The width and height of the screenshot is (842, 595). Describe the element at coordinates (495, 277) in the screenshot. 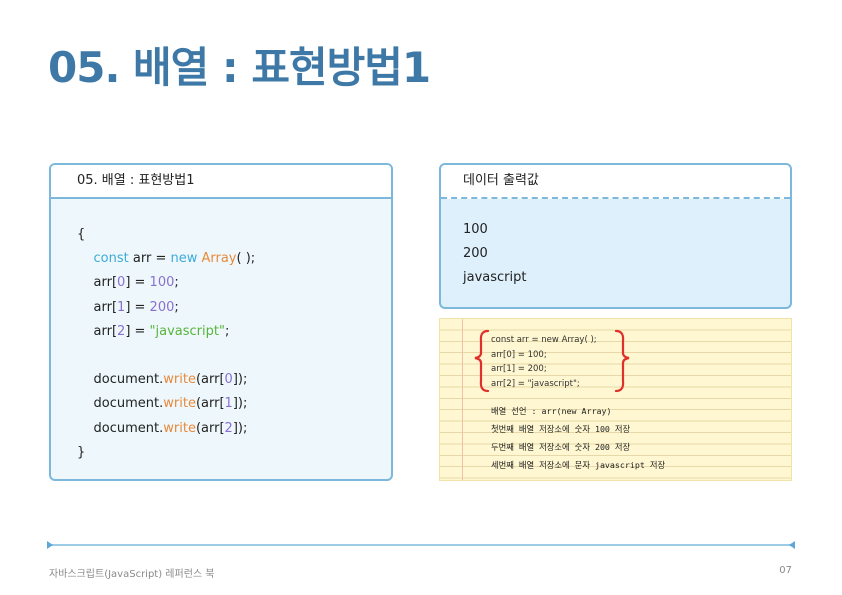

I see `output-value: javascript` at that location.